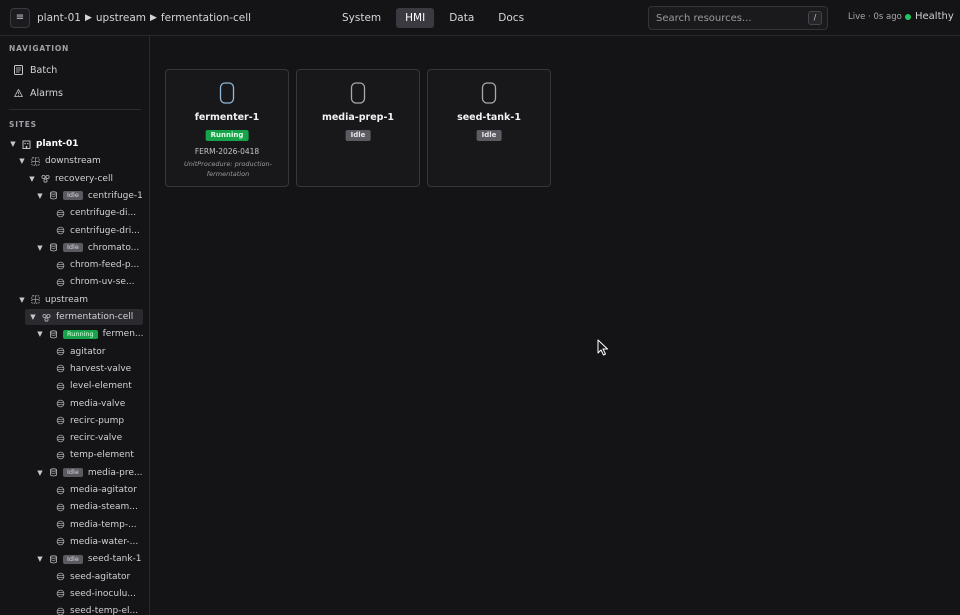  What do you see at coordinates (102, 455) in the screenshot?
I see `tree-item-label: temp-element` at bounding box center [102, 455].